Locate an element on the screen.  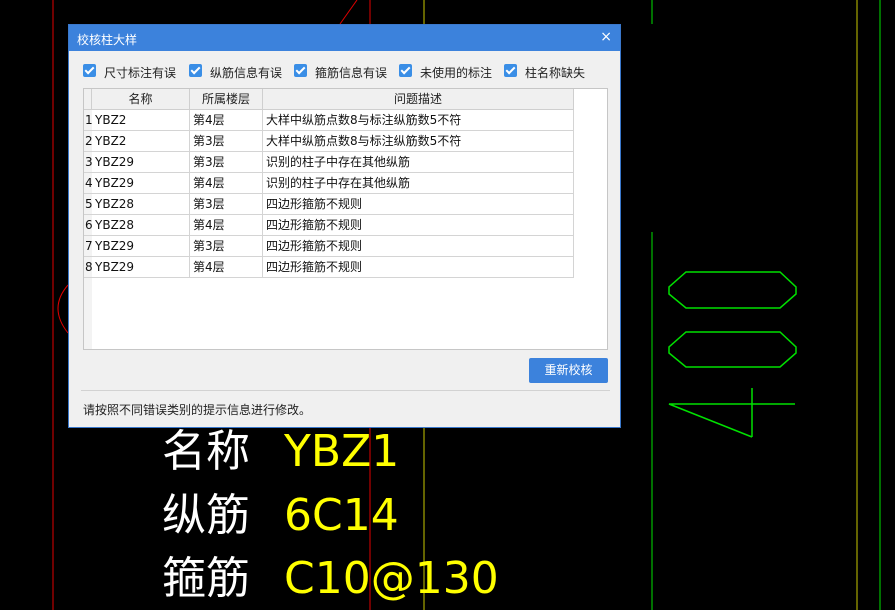
row-number: 8 is located at coordinates (88, 267).